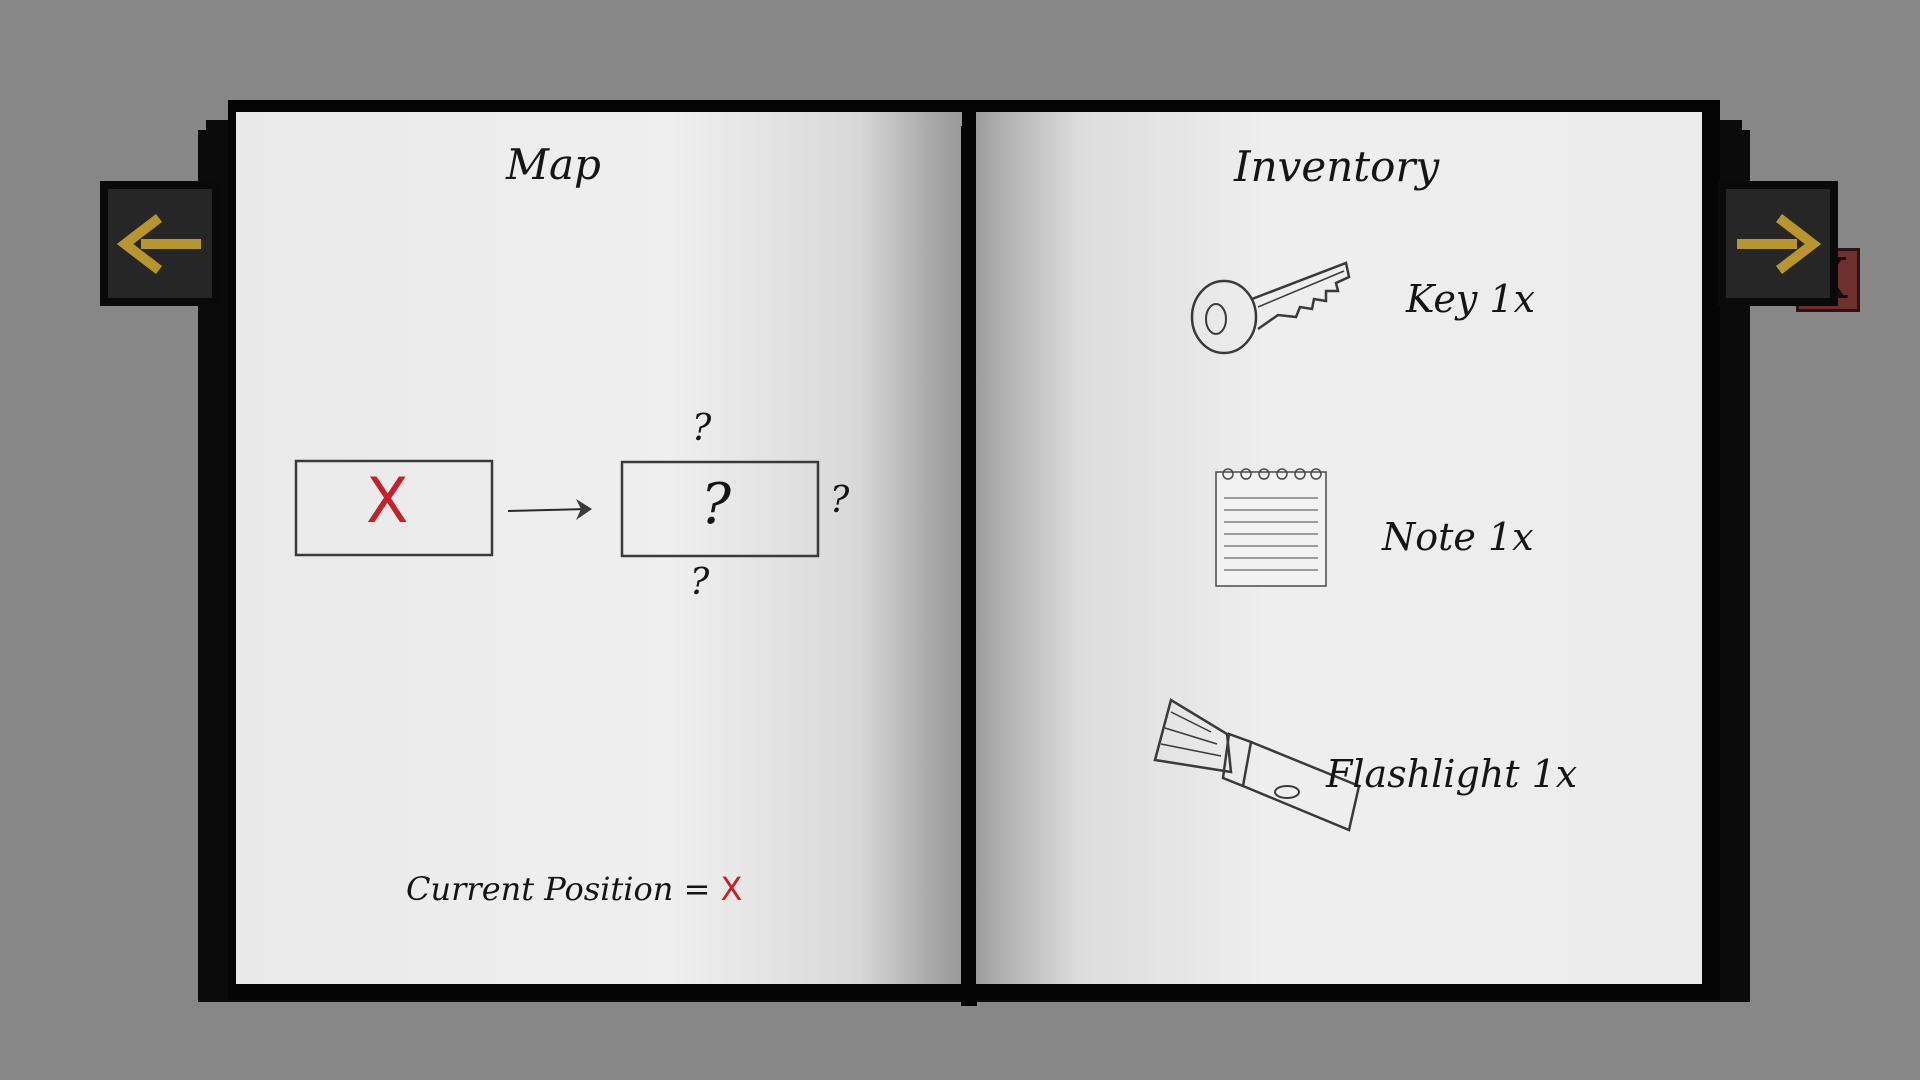  I want to click on map-drawing, so click(557, 508).